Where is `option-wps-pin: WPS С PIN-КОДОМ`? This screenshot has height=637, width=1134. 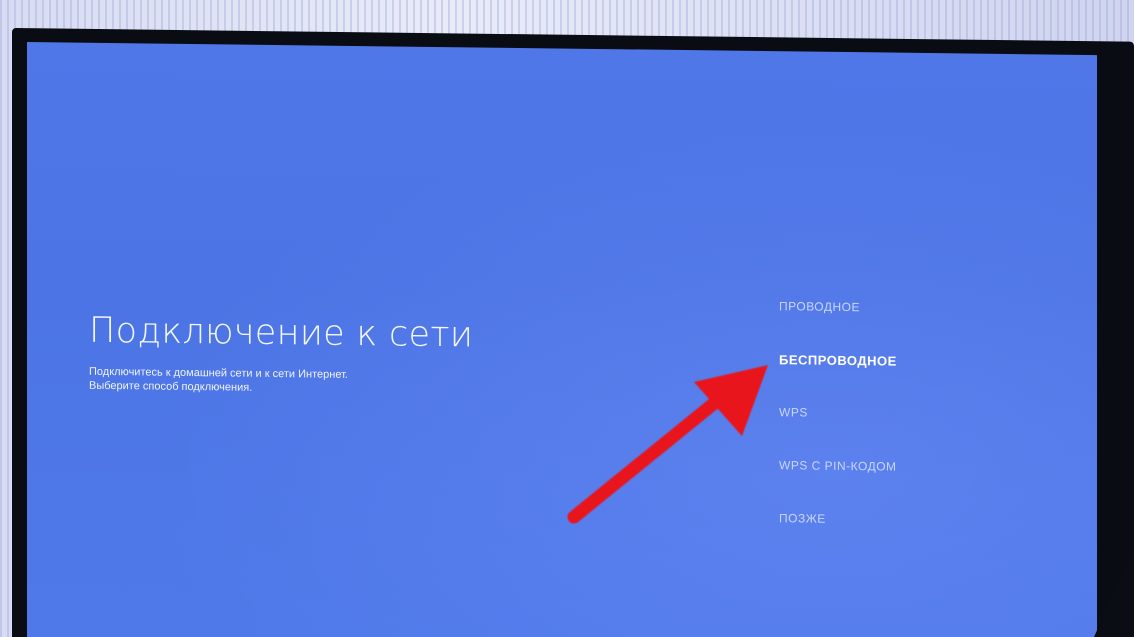
option-wps-pin: WPS С PIN-КОДОМ is located at coordinates (909, 486).